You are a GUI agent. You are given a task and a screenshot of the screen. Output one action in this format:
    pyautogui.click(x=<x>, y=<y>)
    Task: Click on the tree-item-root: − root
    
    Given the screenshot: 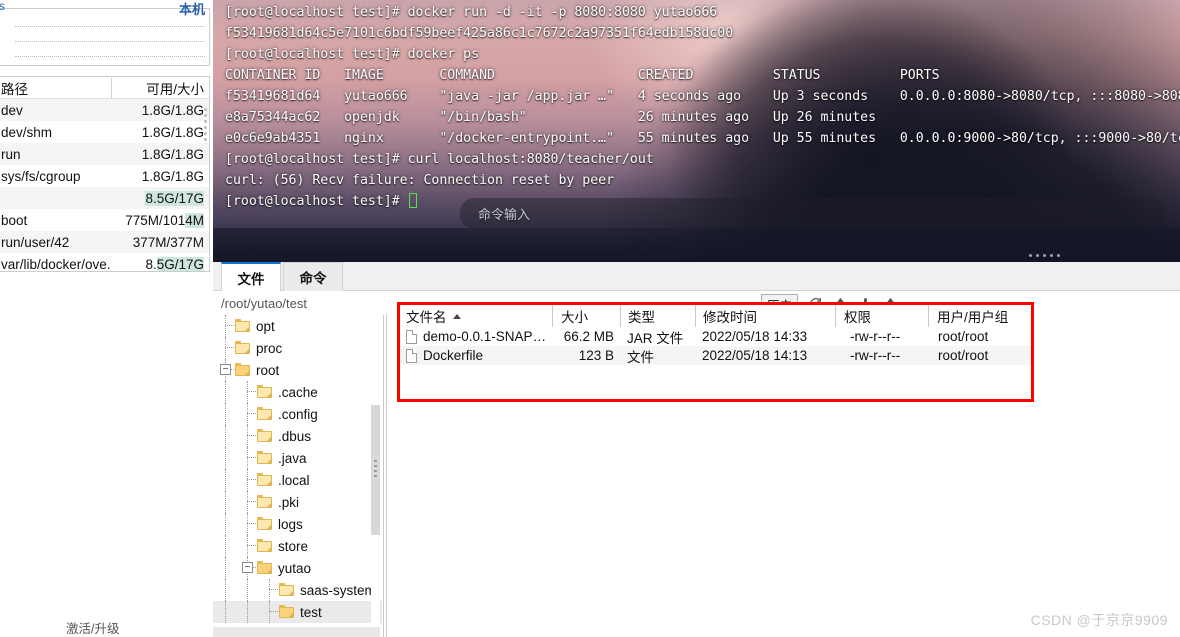 What is the action you would take?
    pyautogui.click(x=297, y=370)
    